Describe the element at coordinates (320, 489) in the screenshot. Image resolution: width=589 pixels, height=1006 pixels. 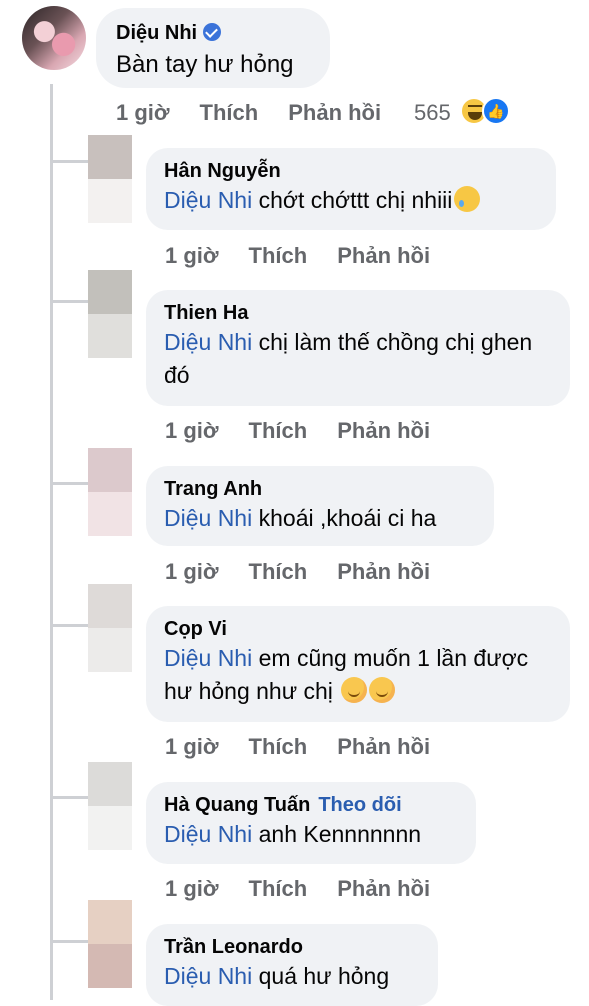
I see `reply-author: Trang Anh` at that location.